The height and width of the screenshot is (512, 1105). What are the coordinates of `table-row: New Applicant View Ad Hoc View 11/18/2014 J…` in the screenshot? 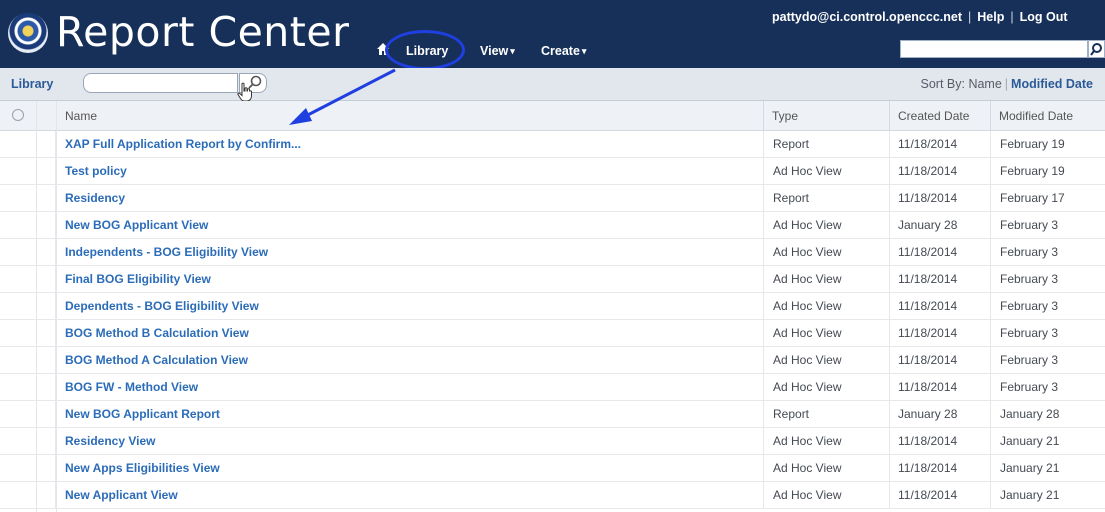 It's located at (552, 495).